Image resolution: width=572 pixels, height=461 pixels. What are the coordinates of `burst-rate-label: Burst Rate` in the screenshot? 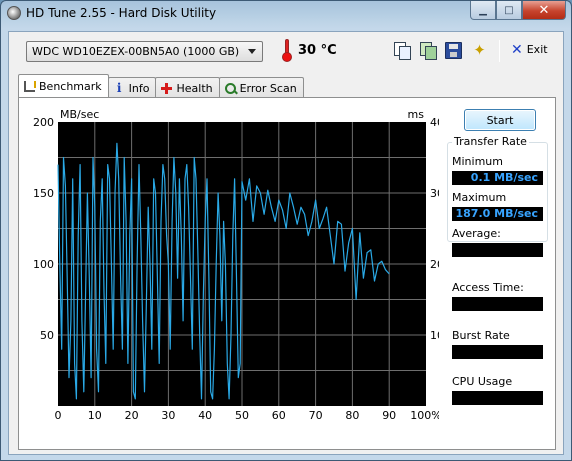 It's located at (481, 335).